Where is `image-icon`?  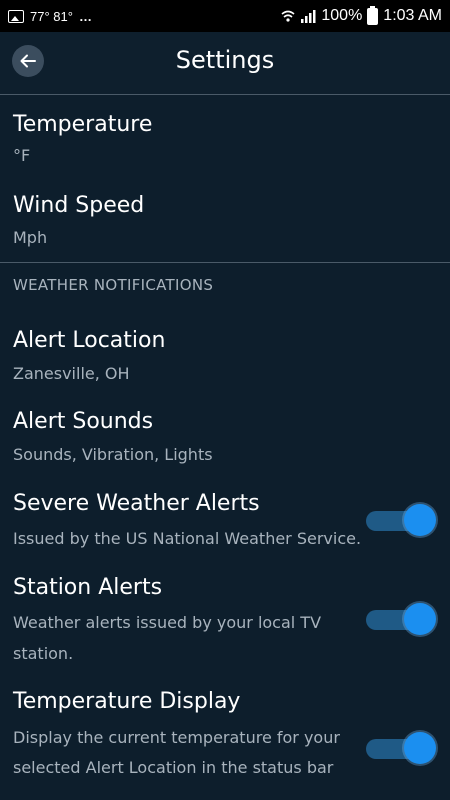
image-icon is located at coordinates (16, 16).